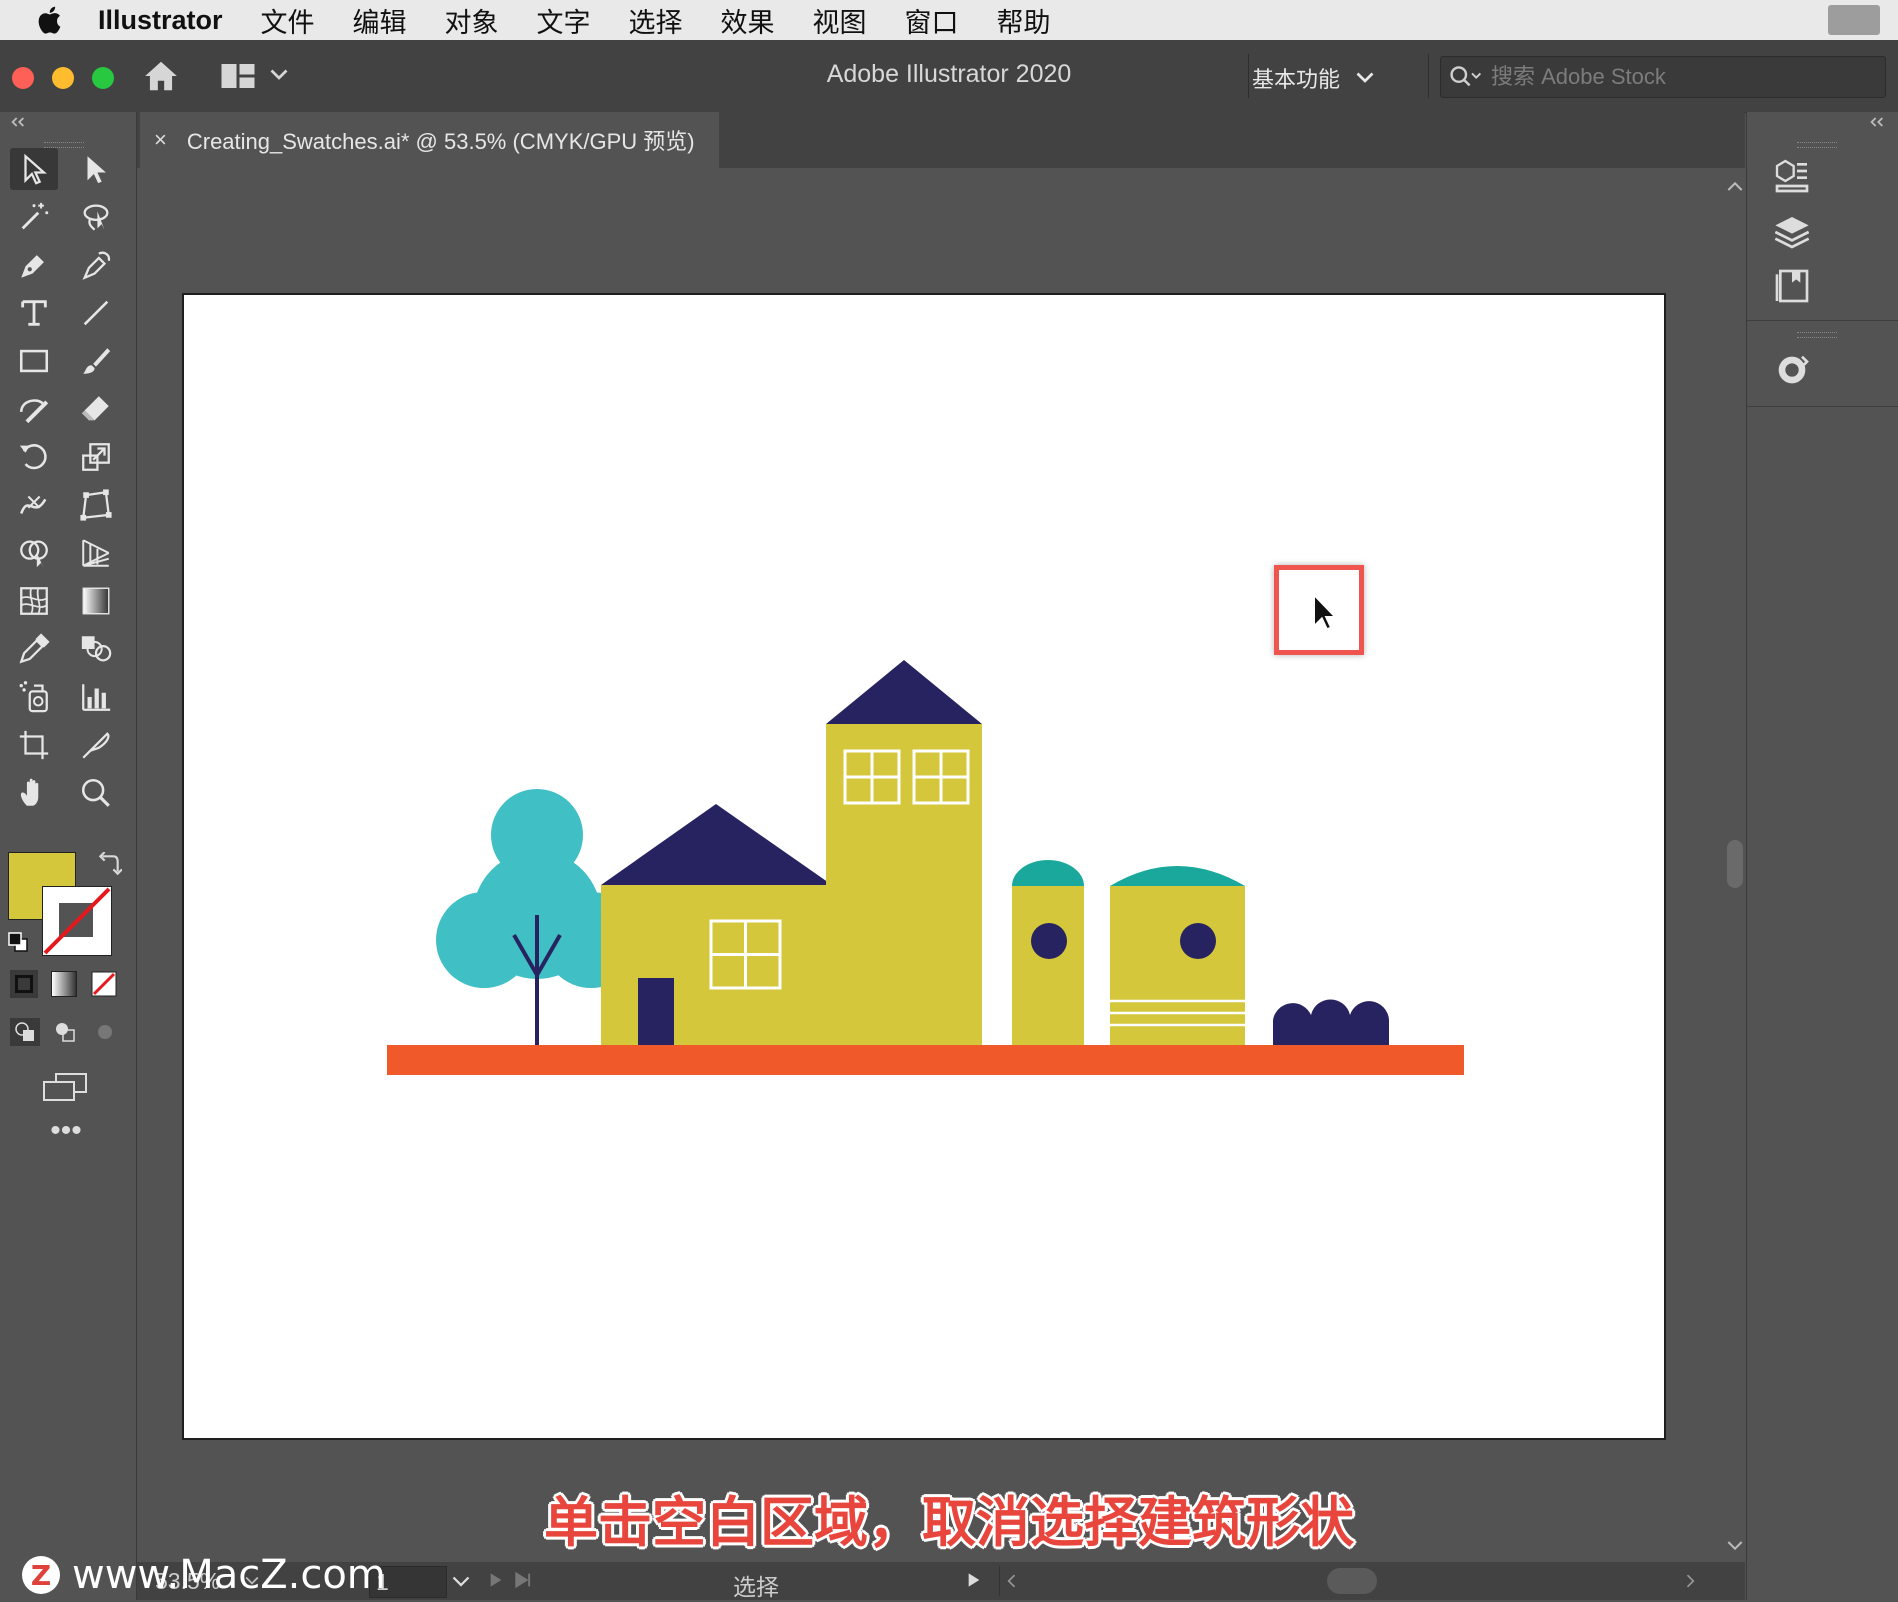 This screenshot has height=1602, width=1898. I want to click on bush-body, so click(1331, 1022).